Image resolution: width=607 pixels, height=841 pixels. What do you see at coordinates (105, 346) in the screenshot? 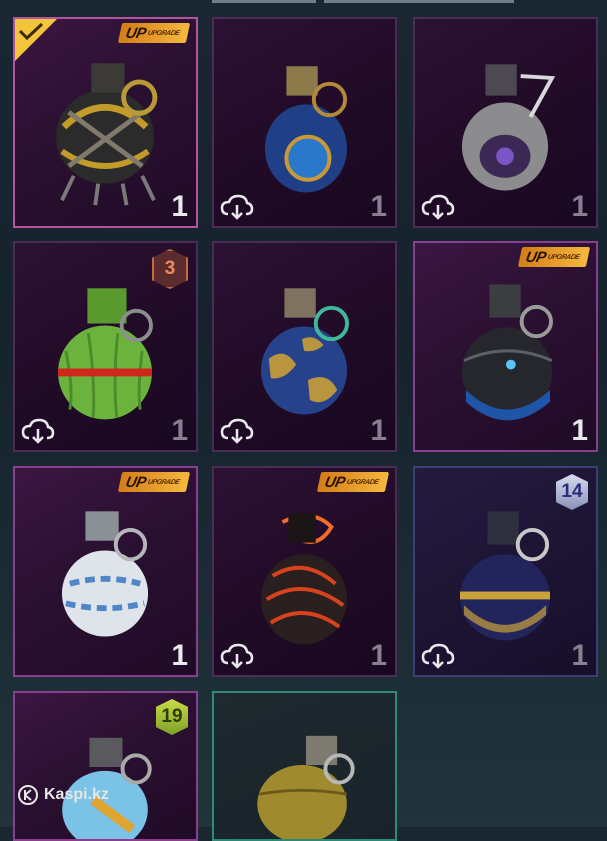
I see `inventory-item-4: 3 1` at bounding box center [105, 346].